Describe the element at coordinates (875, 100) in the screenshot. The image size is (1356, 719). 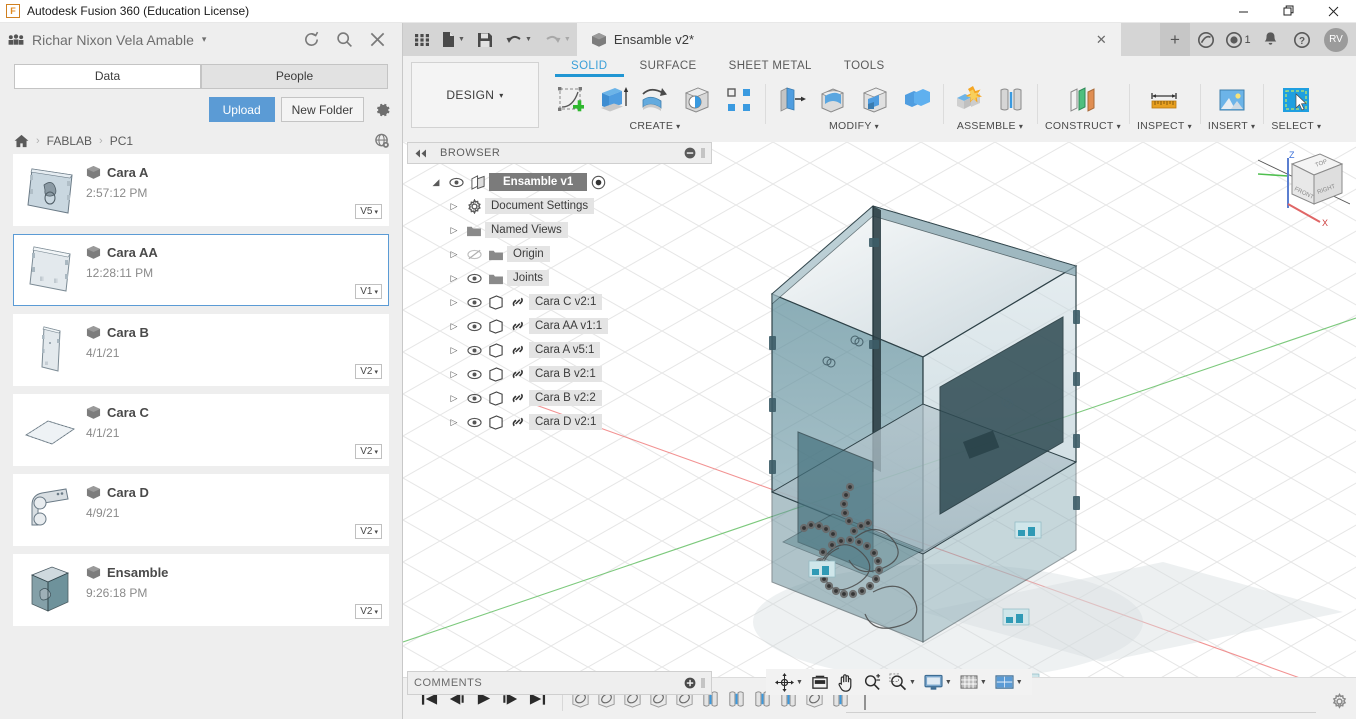
I see `shell-icon` at that location.